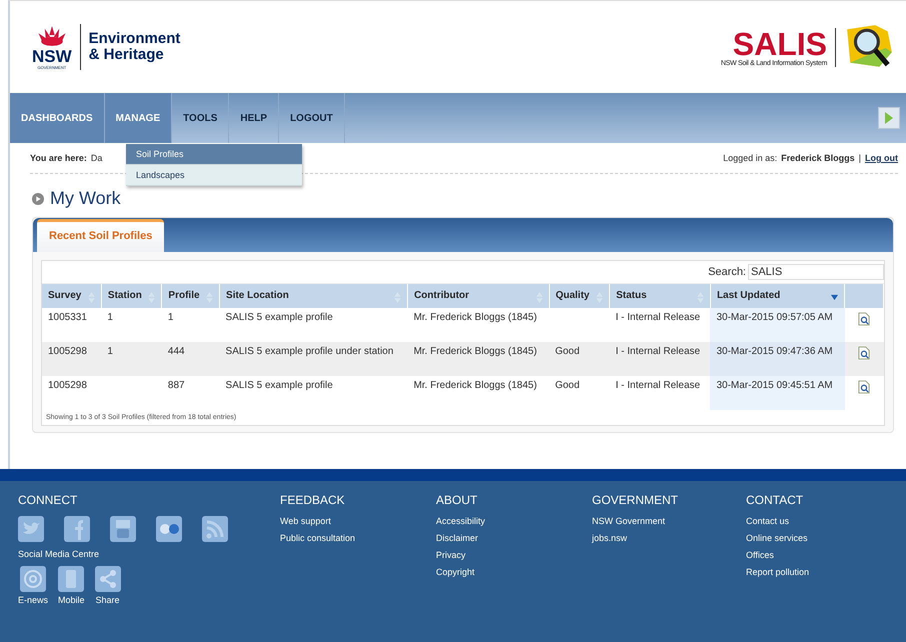 This screenshot has height=642, width=906. What do you see at coordinates (107, 579) in the screenshot?
I see `share-icon` at bounding box center [107, 579].